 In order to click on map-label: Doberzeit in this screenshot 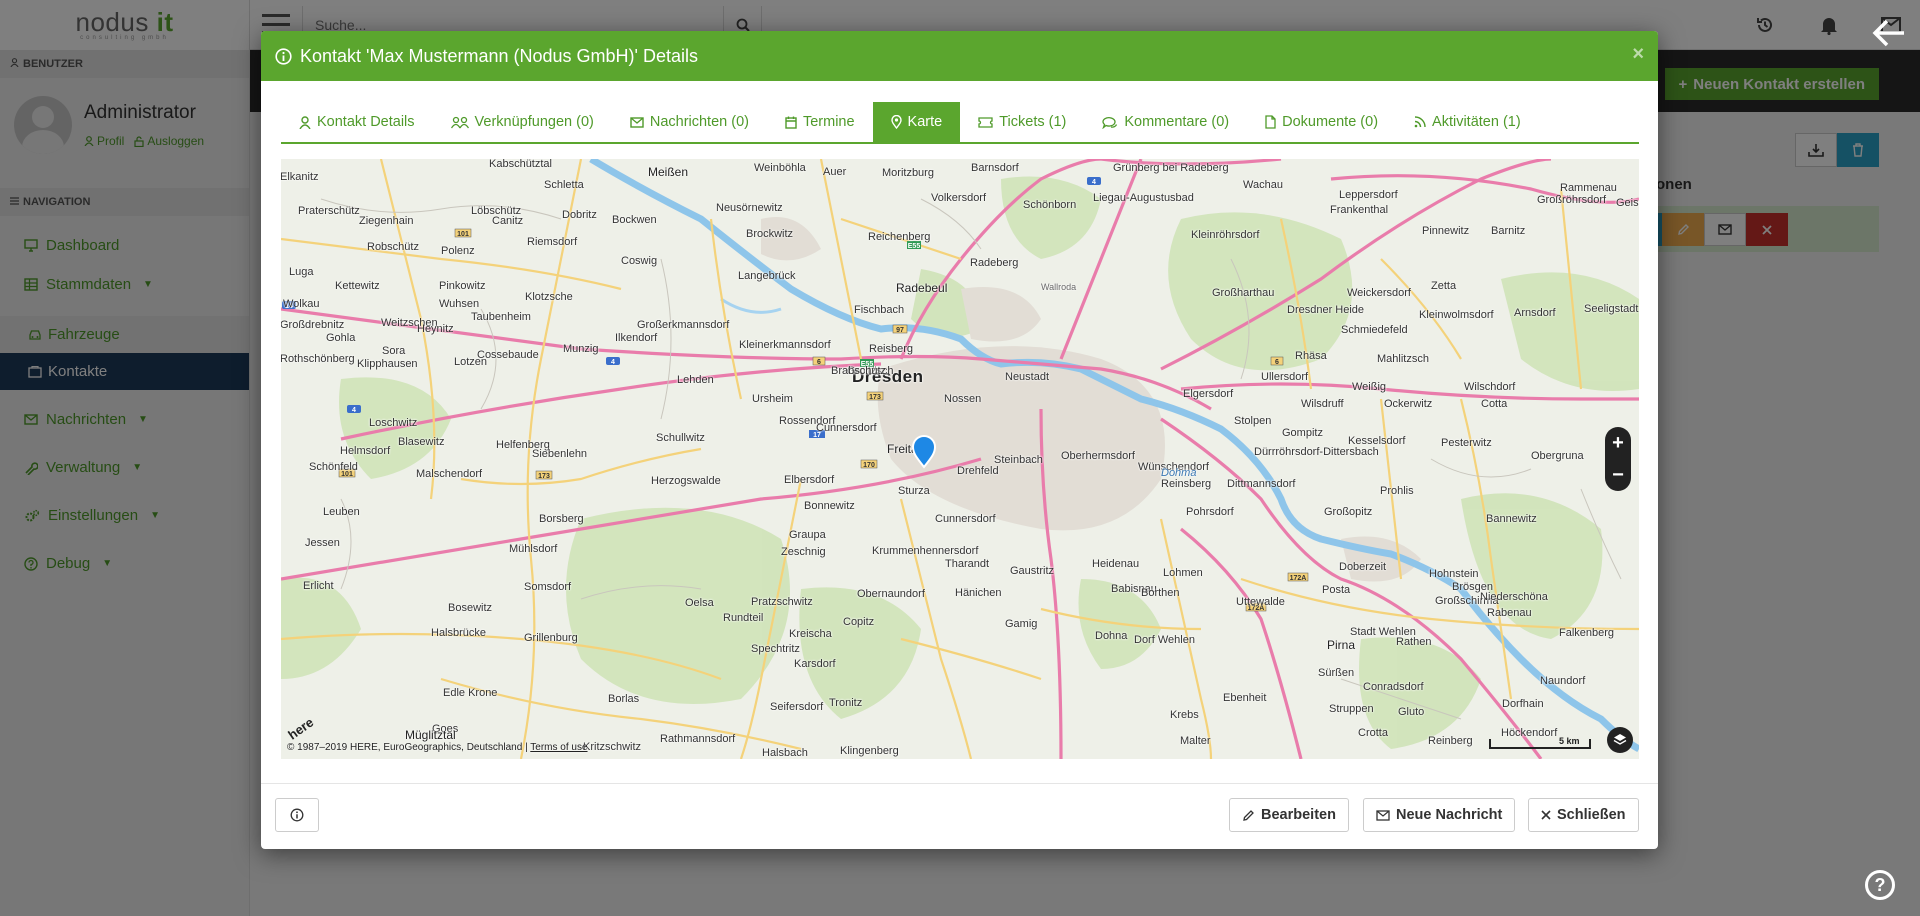, I will do `click(1363, 567)`.